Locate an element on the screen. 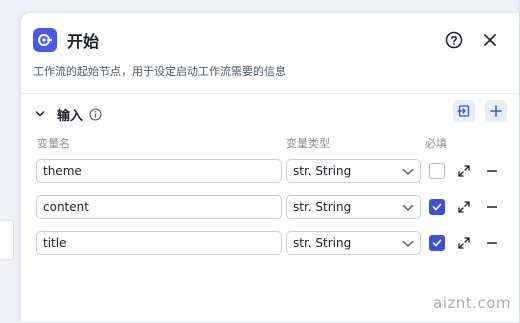 This screenshot has height=323, width=520. plus-icon is located at coordinates (496, 111).